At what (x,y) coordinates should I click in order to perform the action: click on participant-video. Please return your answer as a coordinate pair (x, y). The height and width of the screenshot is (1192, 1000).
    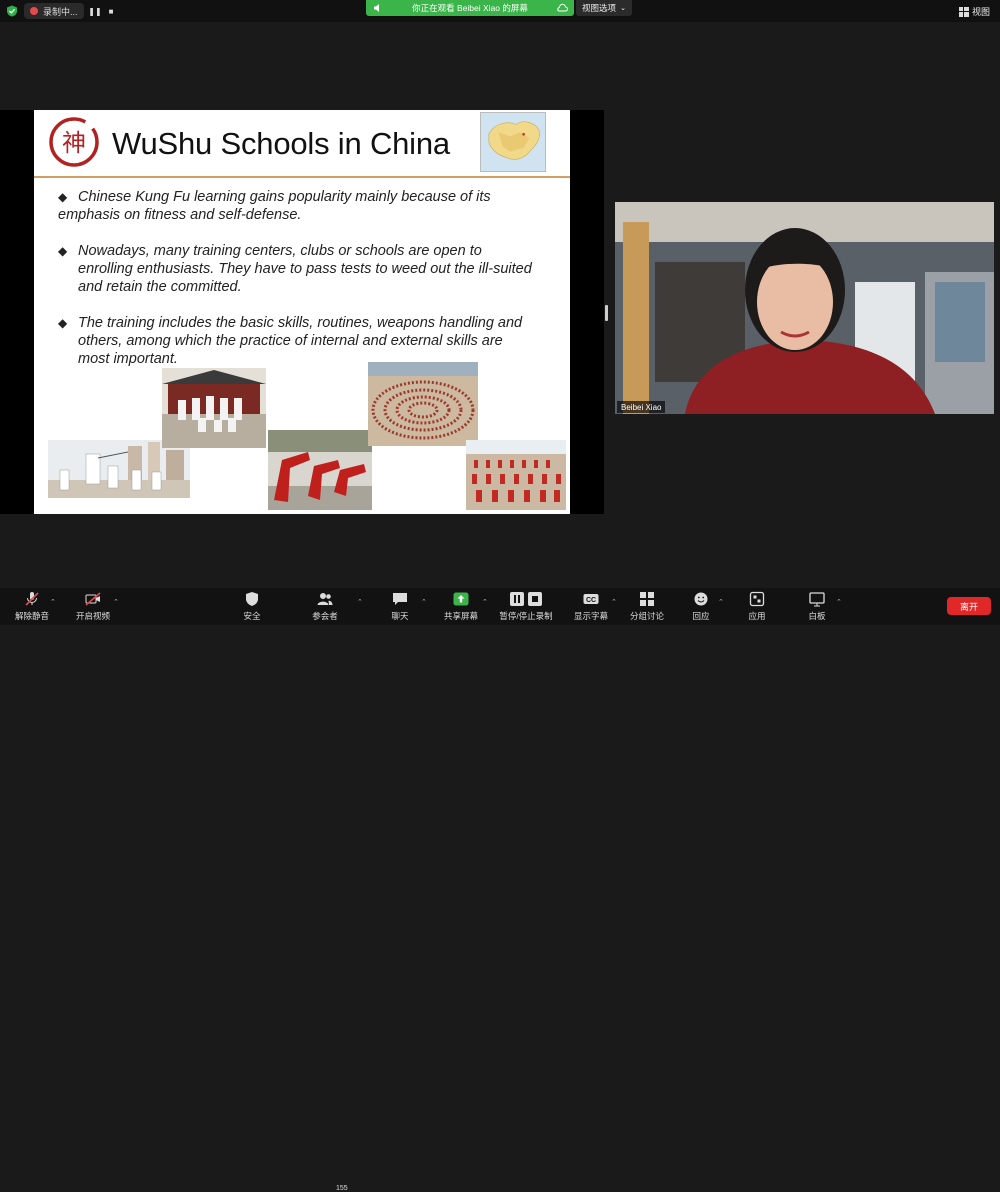
    Looking at the image, I should click on (804, 308).